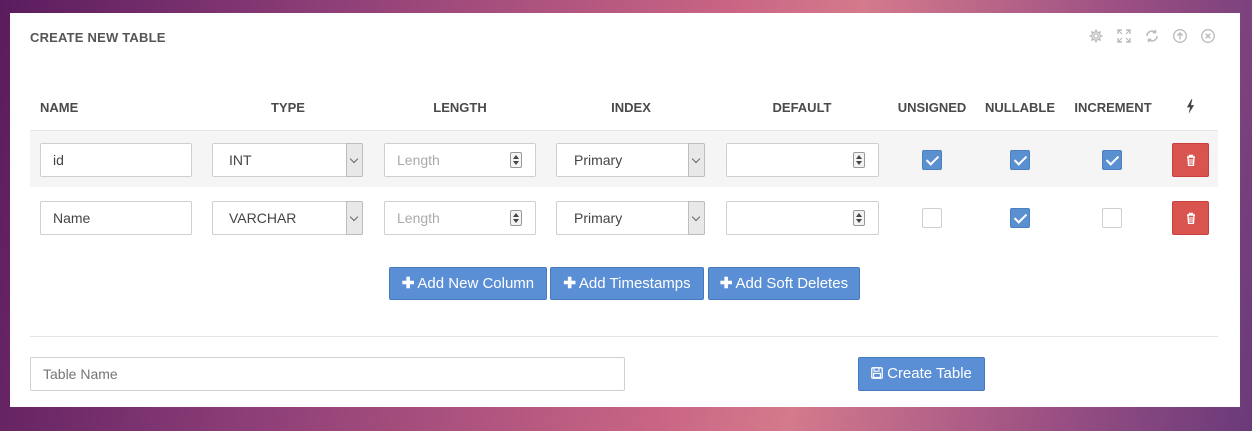 This screenshot has width=1252, height=431. Describe the element at coordinates (460, 107) in the screenshot. I see `header-length: LENGTH` at that location.